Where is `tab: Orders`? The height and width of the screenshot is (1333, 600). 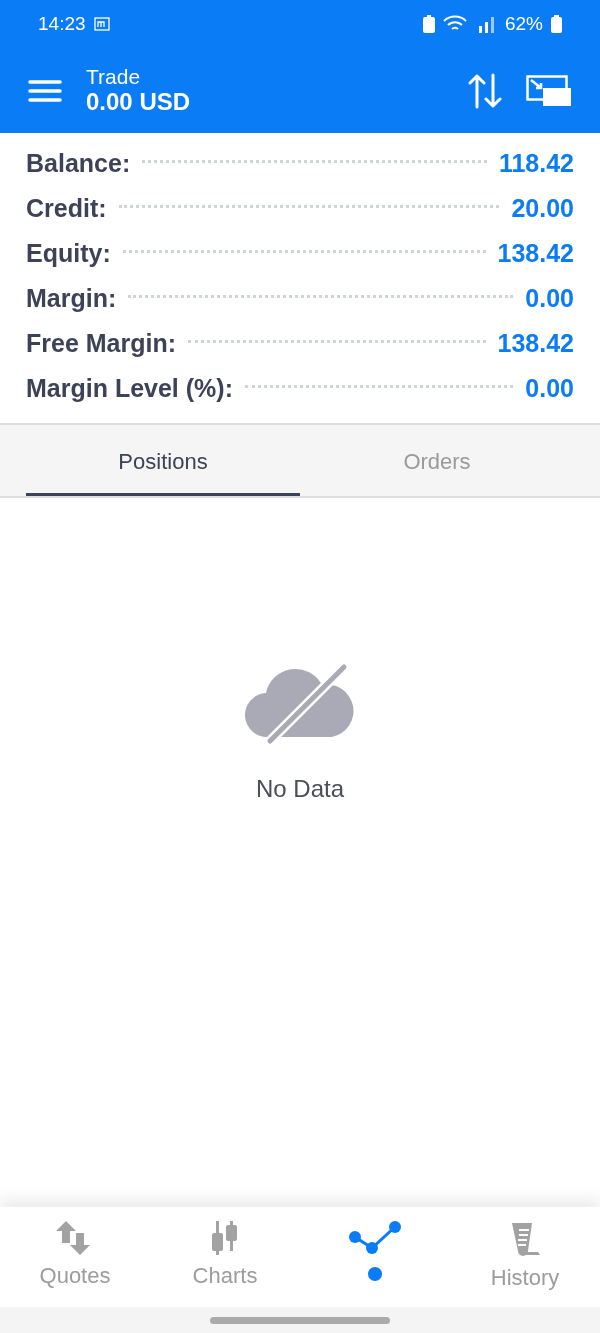
tab: Orders is located at coordinates (437, 460).